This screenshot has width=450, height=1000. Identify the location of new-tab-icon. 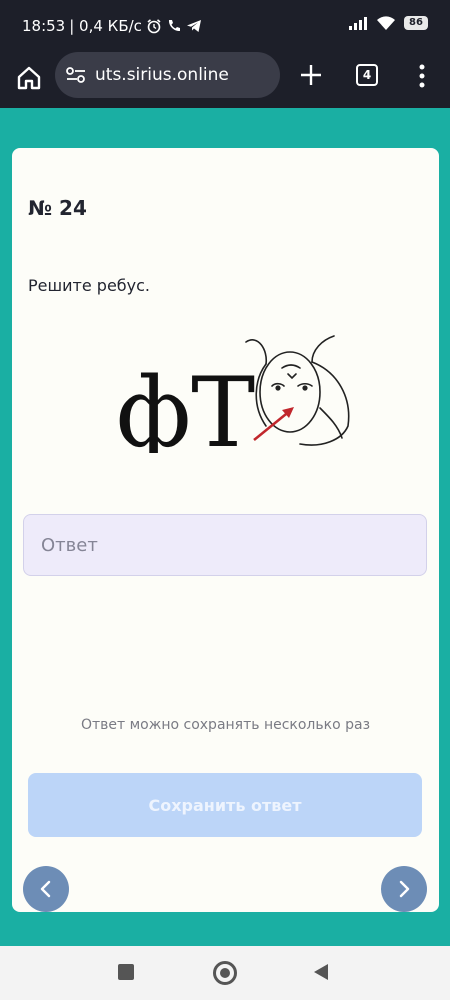
(311, 75).